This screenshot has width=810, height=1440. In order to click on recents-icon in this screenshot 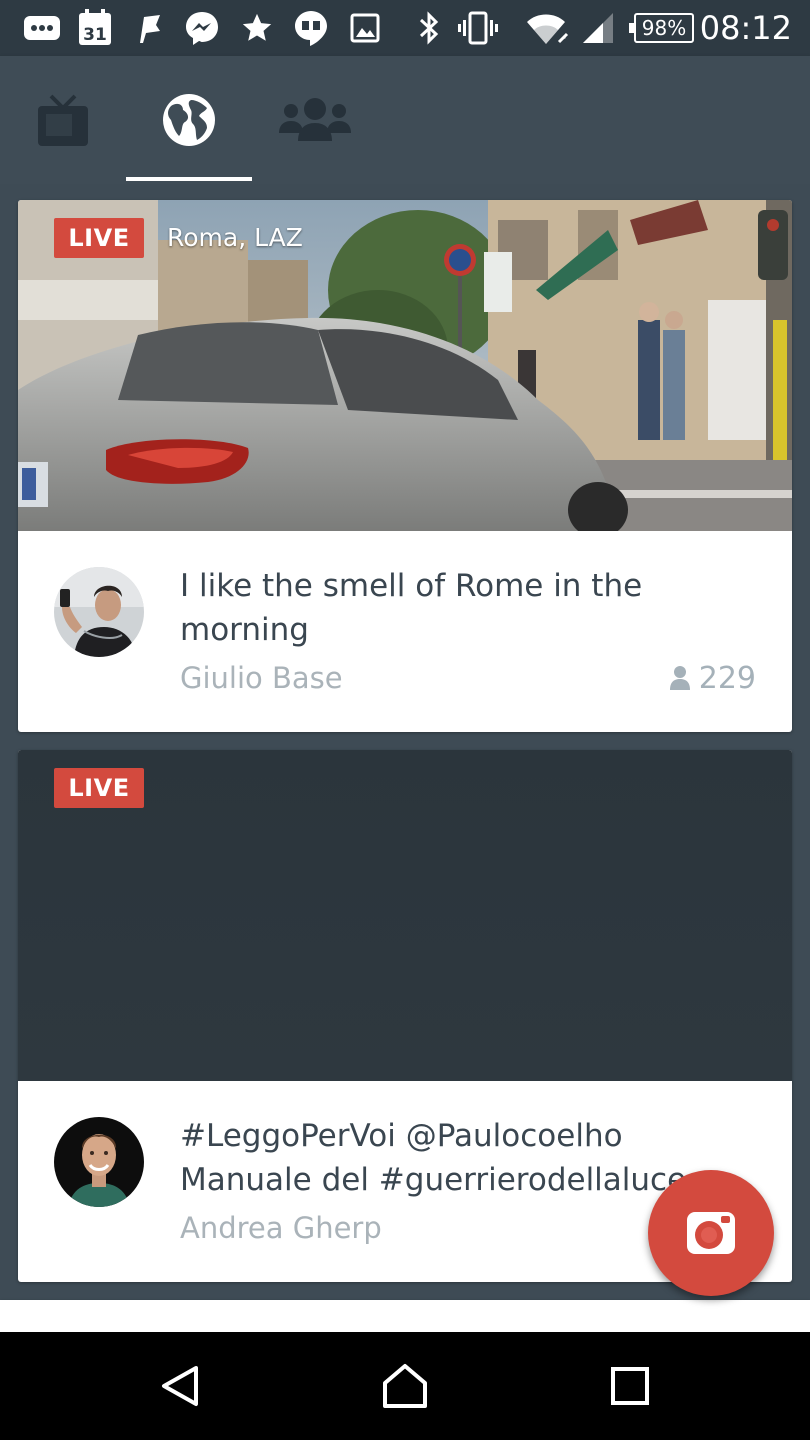, I will do `click(630, 1386)`.